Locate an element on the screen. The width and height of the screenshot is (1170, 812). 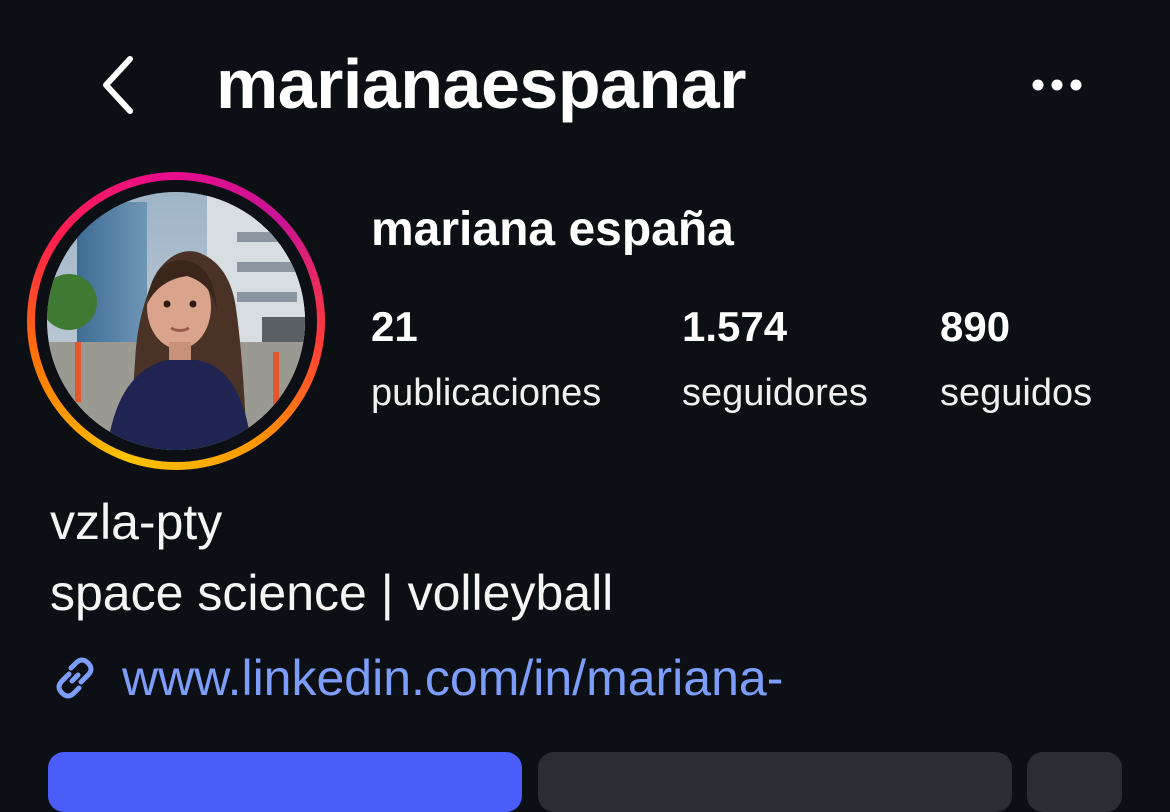
bio-line: vzla-pty is located at coordinates (136, 522).